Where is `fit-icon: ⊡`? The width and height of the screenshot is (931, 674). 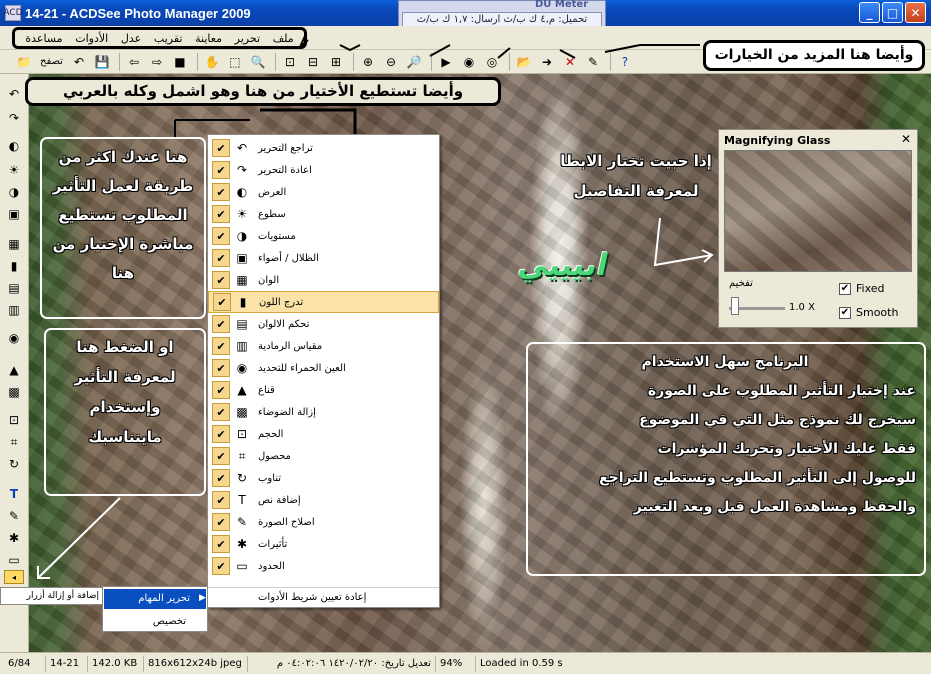 fit-icon: ⊡ is located at coordinates (290, 62).